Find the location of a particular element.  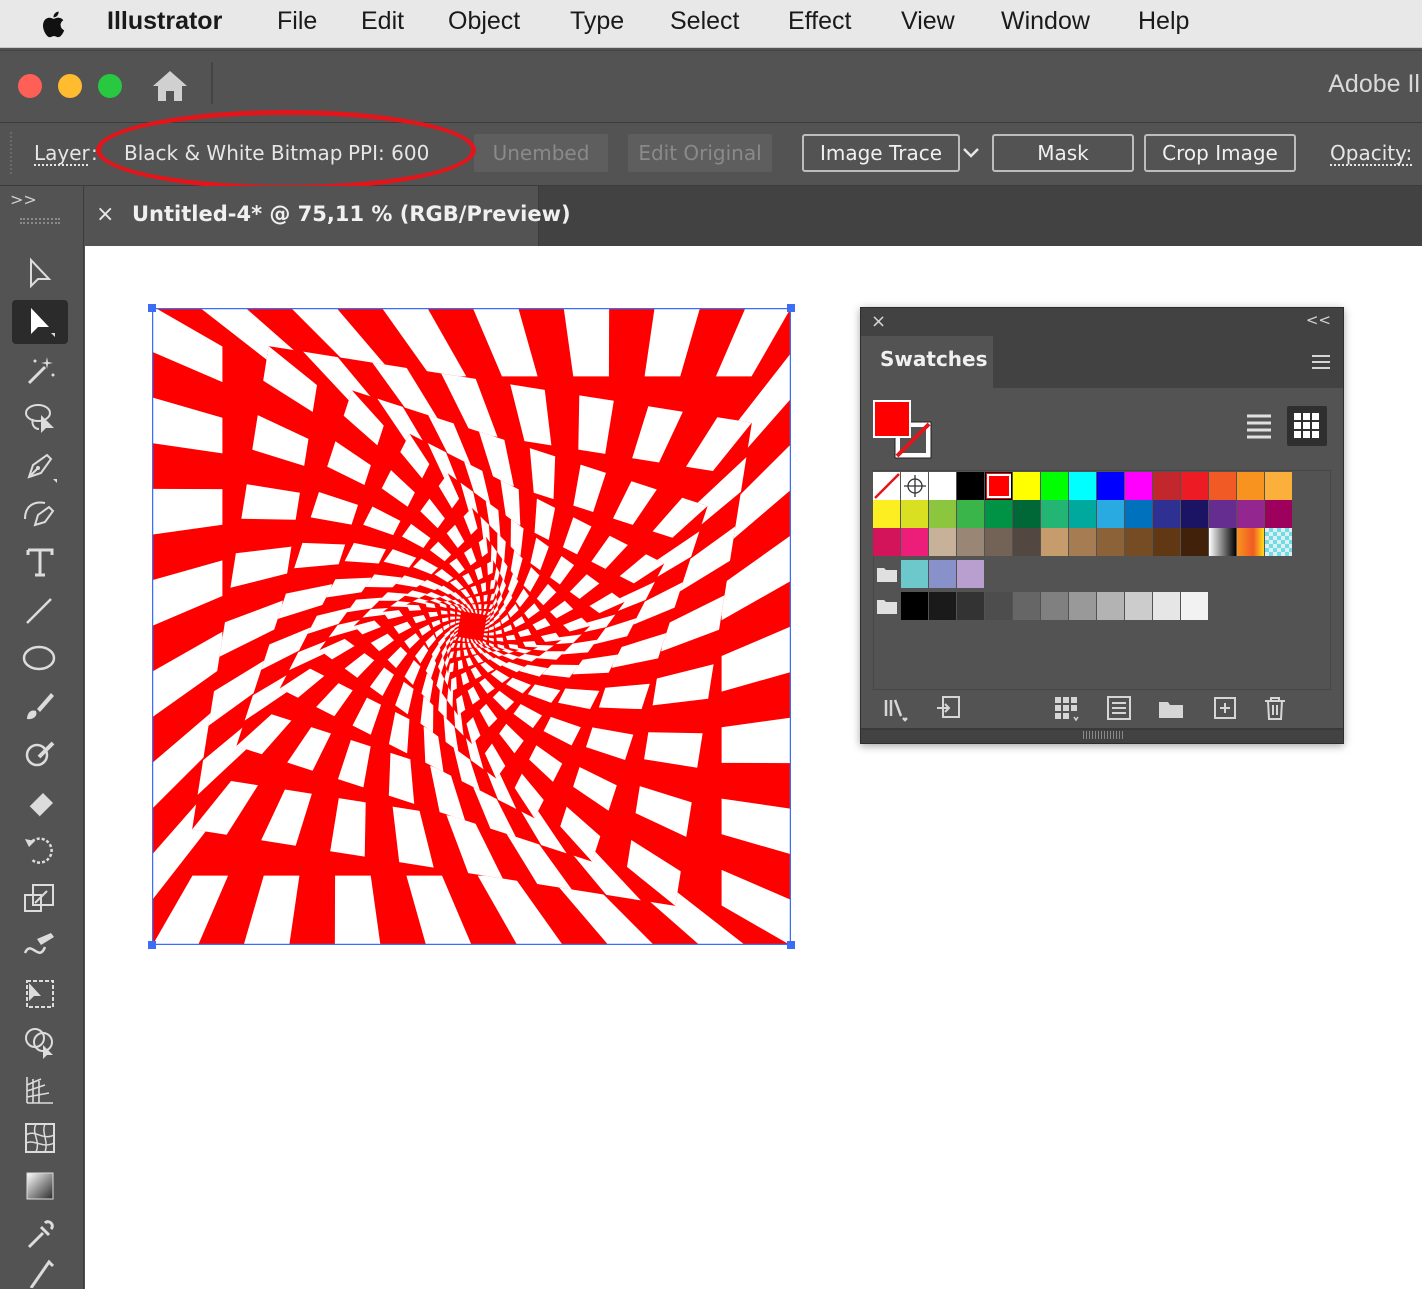

close-window-button is located at coordinates (30, 86).